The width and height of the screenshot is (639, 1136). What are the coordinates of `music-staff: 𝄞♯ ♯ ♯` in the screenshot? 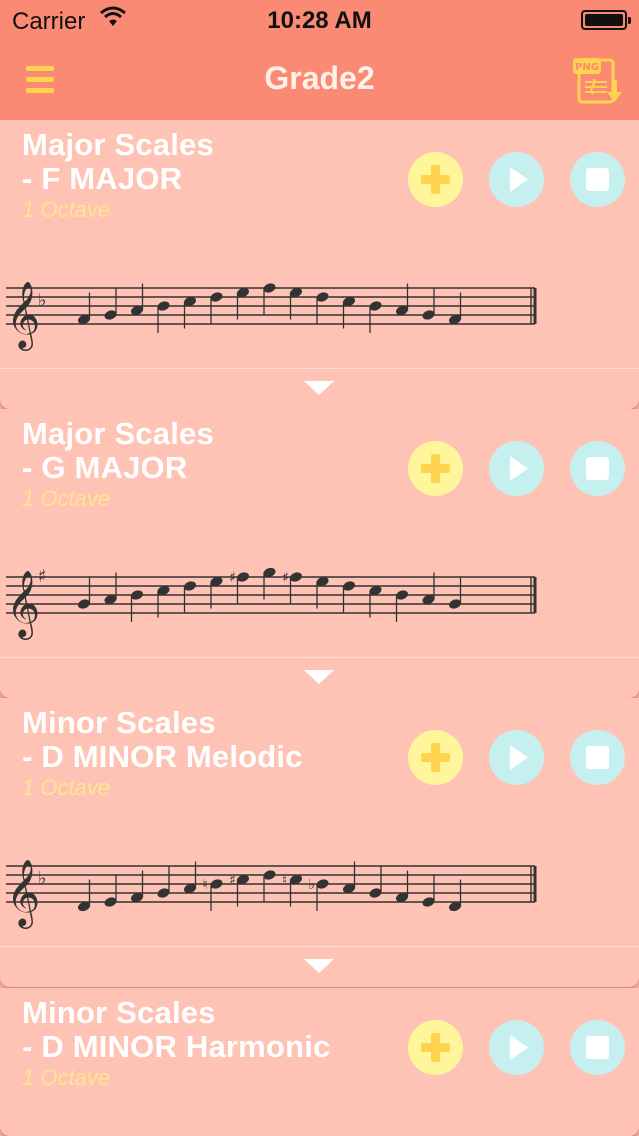 It's located at (271, 603).